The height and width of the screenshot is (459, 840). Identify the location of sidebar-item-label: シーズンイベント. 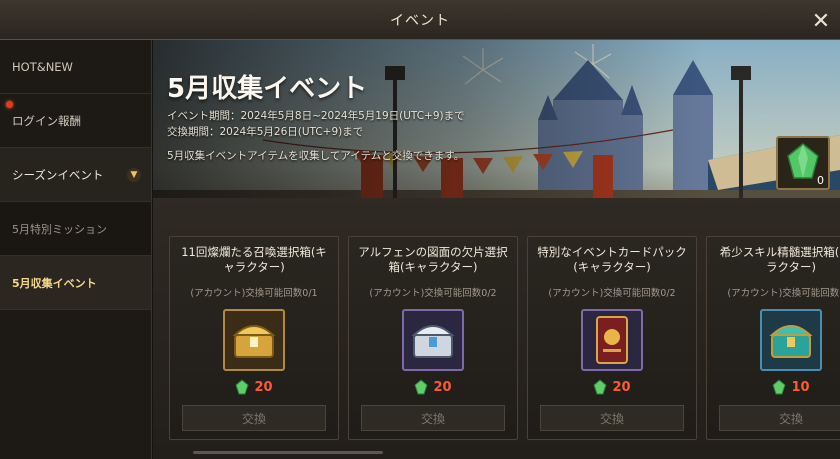
(58, 174).